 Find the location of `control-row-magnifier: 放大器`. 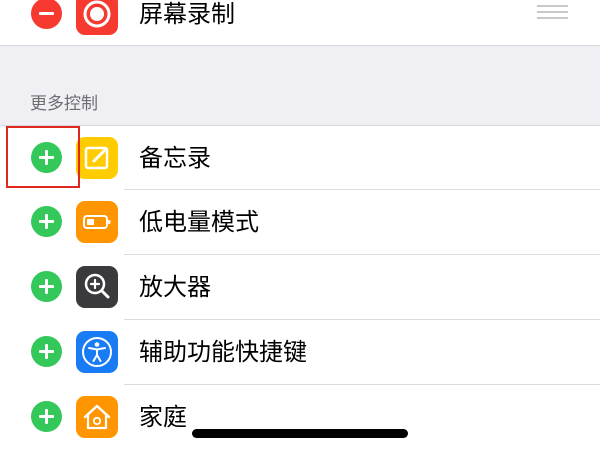

control-row-magnifier: 放大器 is located at coordinates (300, 287).